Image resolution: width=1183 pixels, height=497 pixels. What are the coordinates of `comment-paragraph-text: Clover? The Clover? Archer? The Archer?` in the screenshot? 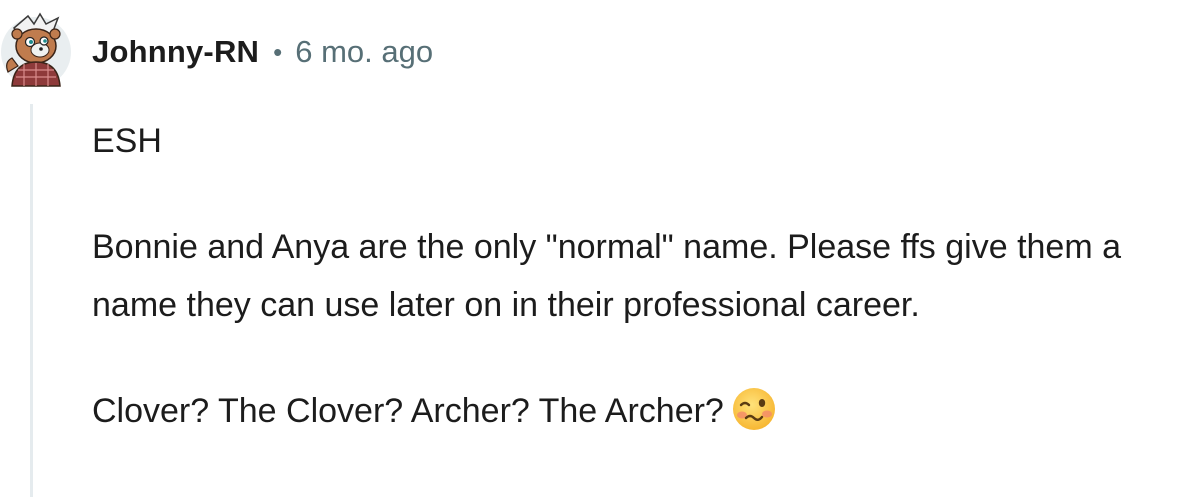 It's located at (408, 411).